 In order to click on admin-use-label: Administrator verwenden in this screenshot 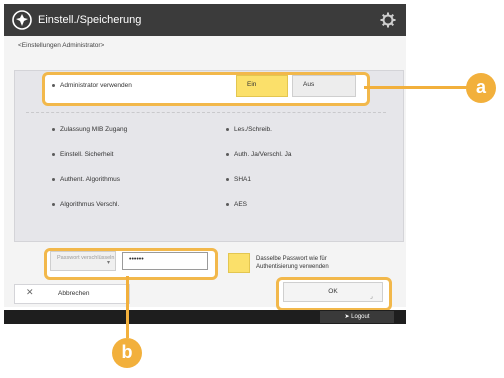, I will do `click(92, 85)`.